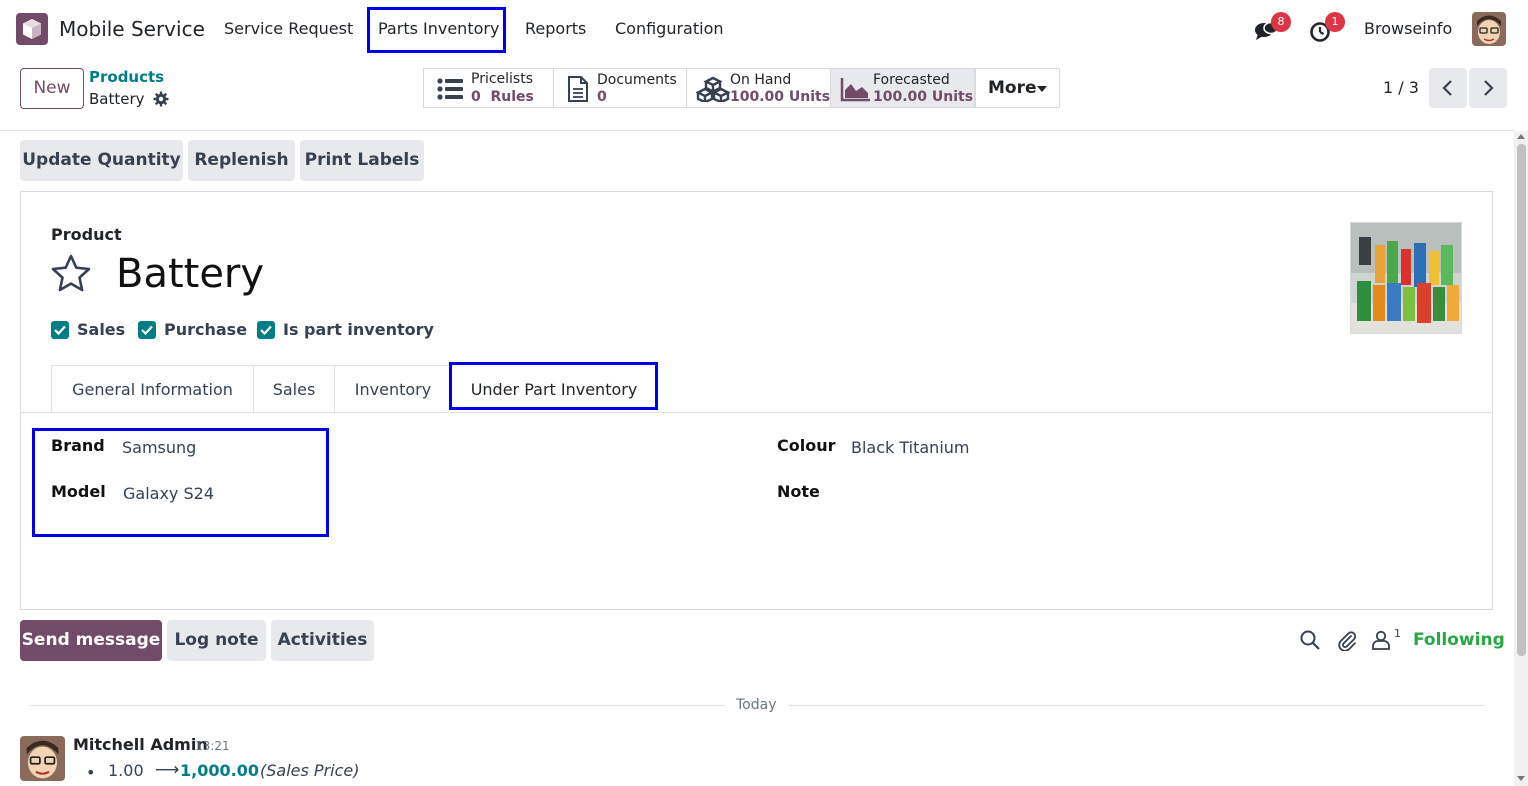  Describe the element at coordinates (161, 99) in the screenshot. I see `gear-icon` at that location.